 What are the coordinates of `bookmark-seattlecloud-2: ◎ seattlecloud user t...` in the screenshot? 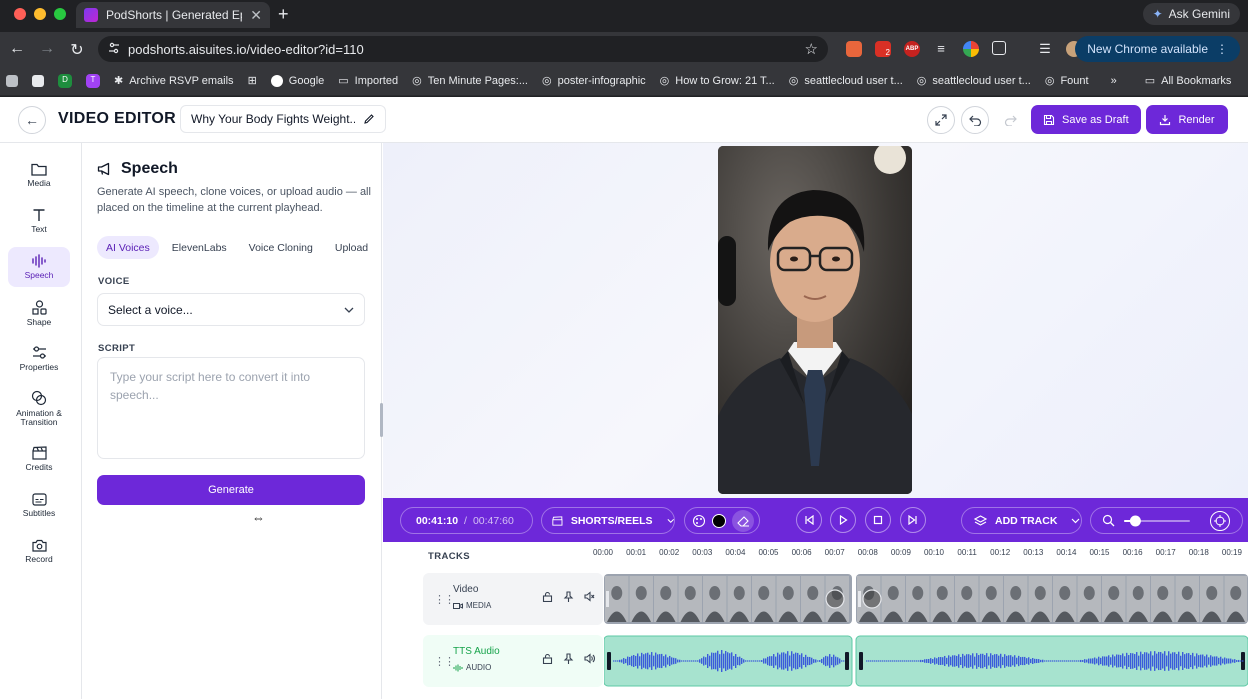 It's located at (974, 81).